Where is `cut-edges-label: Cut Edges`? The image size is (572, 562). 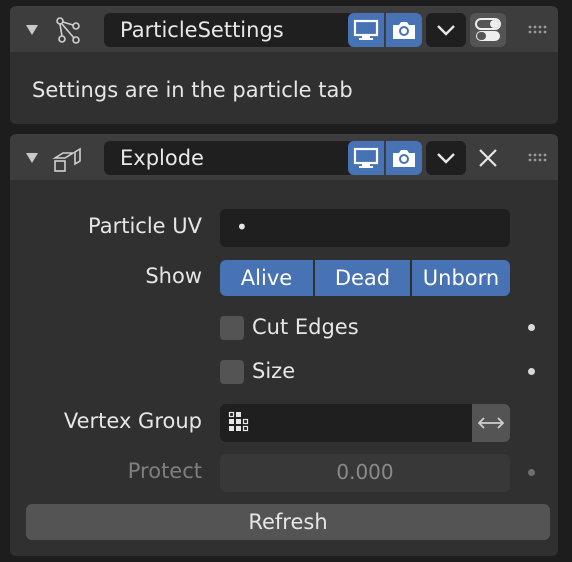 cut-edges-label: Cut Edges is located at coordinates (305, 327).